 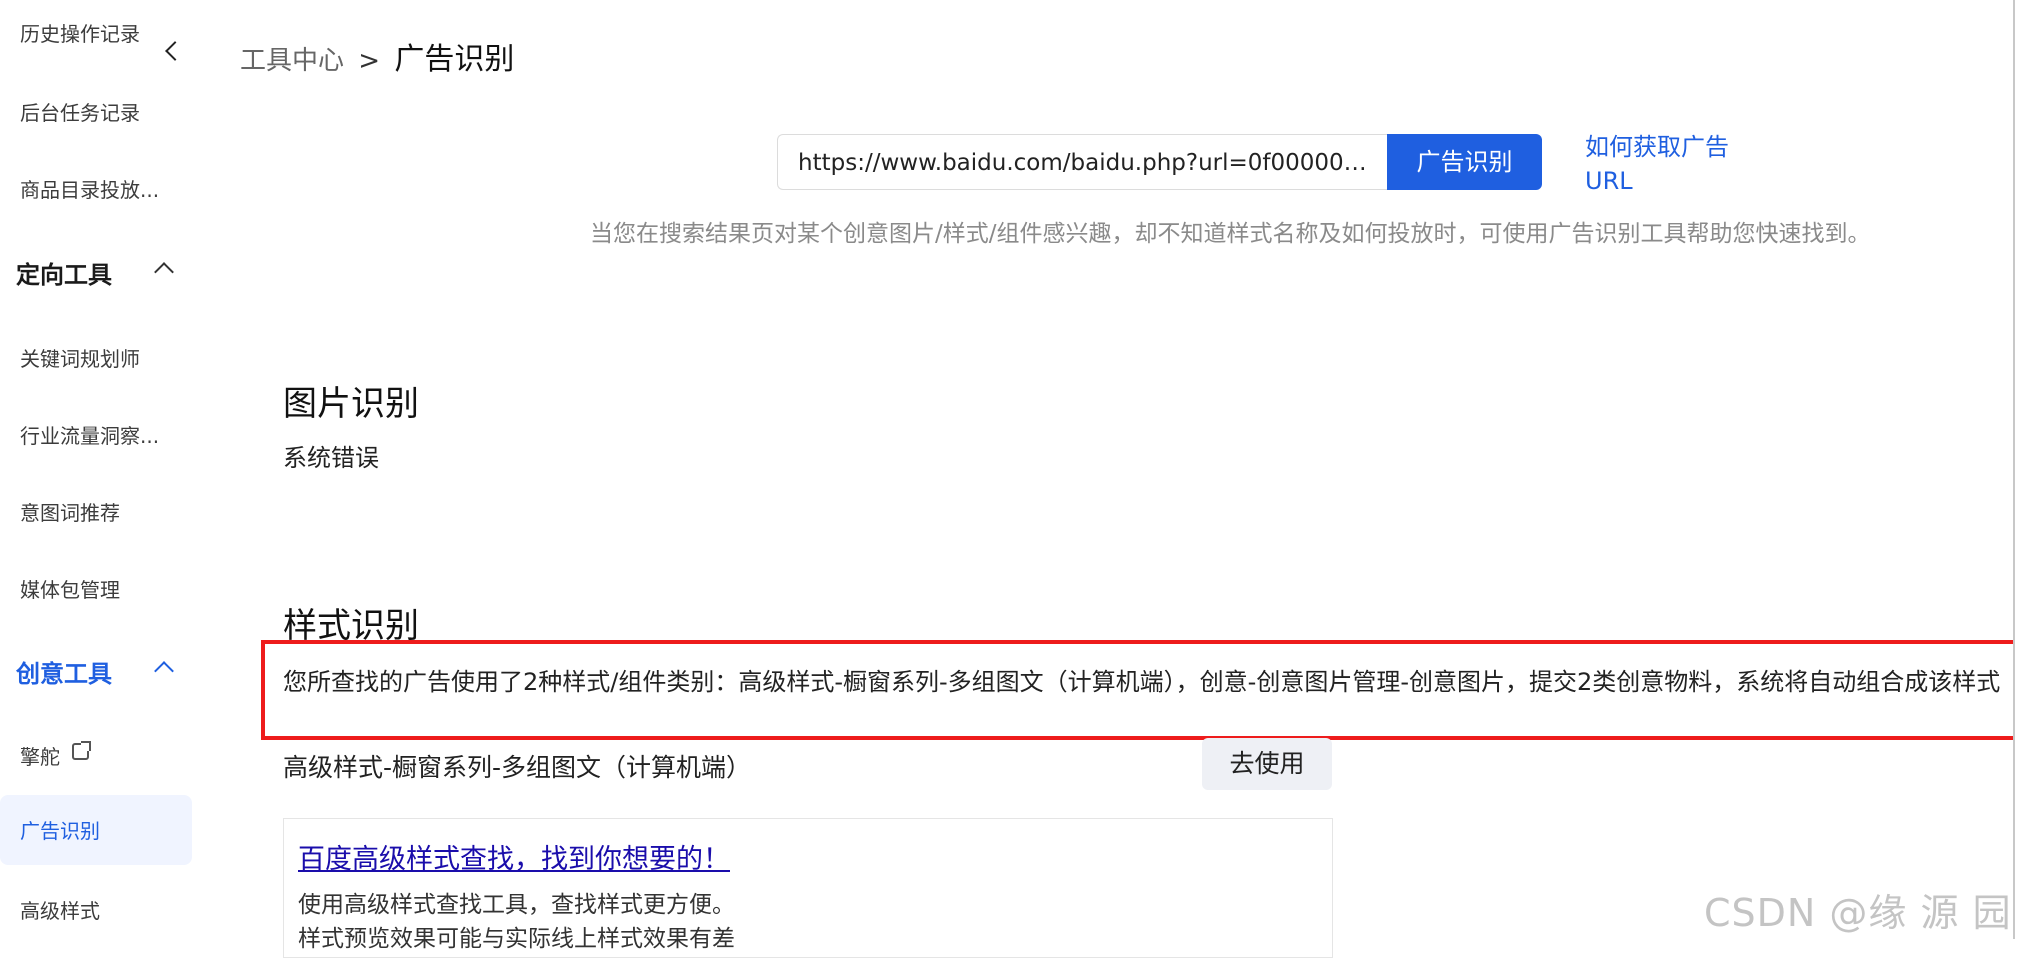 I want to click on watermark: CSDN @缘 源 园, so click(x=1858, y=913).